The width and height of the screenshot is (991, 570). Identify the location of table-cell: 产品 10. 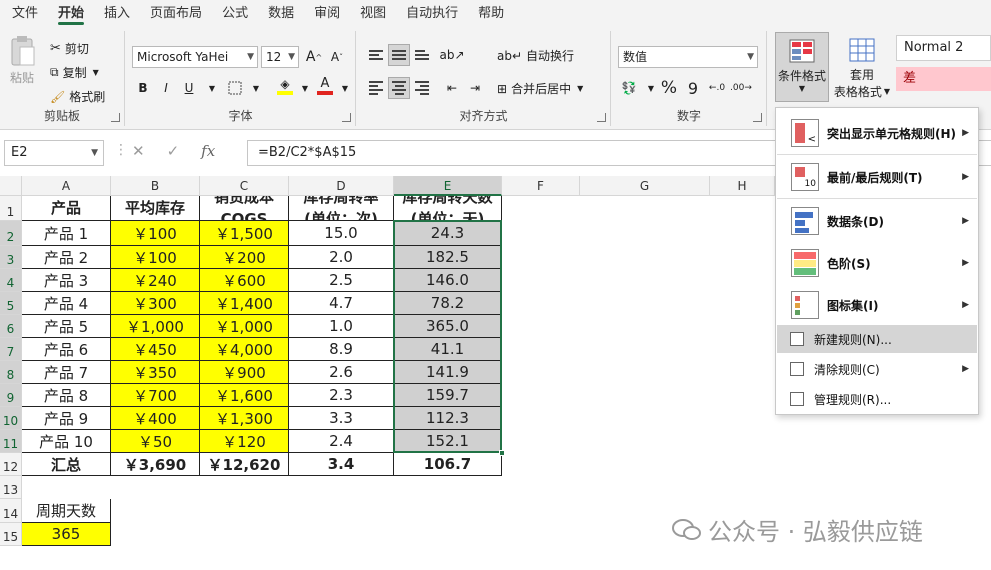
(66, 441).